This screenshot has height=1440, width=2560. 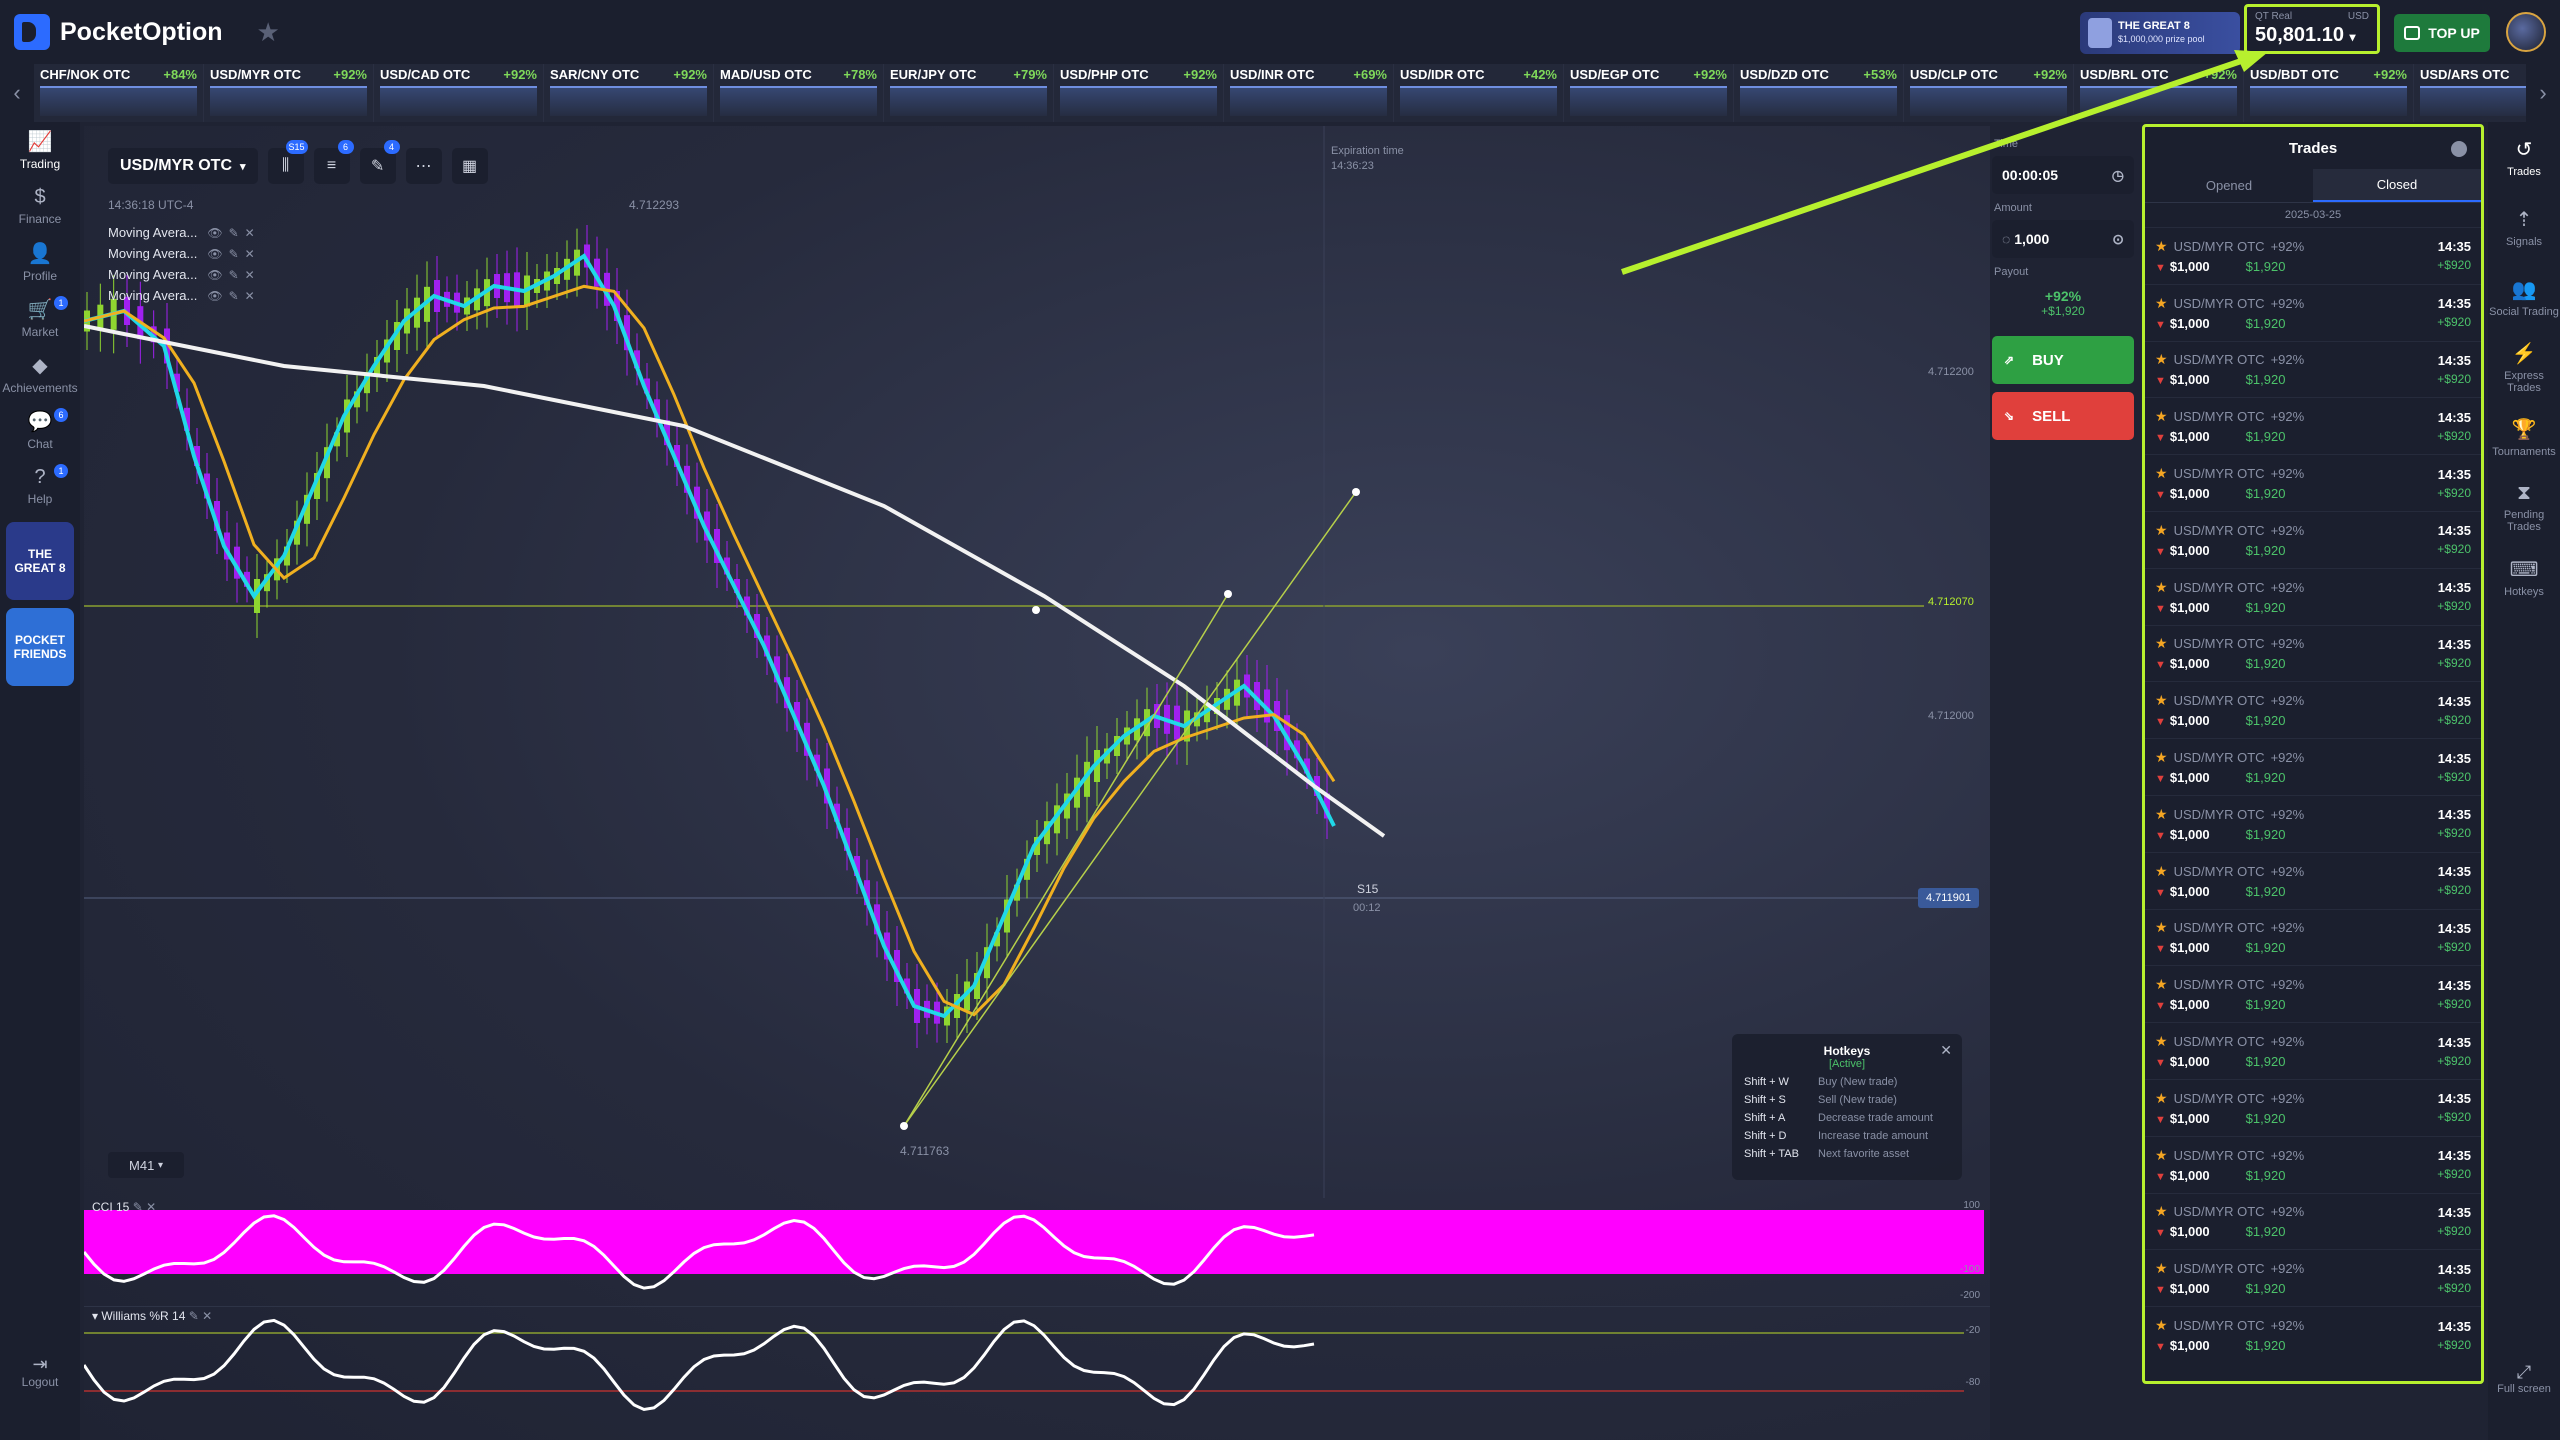 What do you see at coordinates (2543, 93) in the screenshot?
I see `chevron-right-icon: ›` at bounding box center [2543, 93].